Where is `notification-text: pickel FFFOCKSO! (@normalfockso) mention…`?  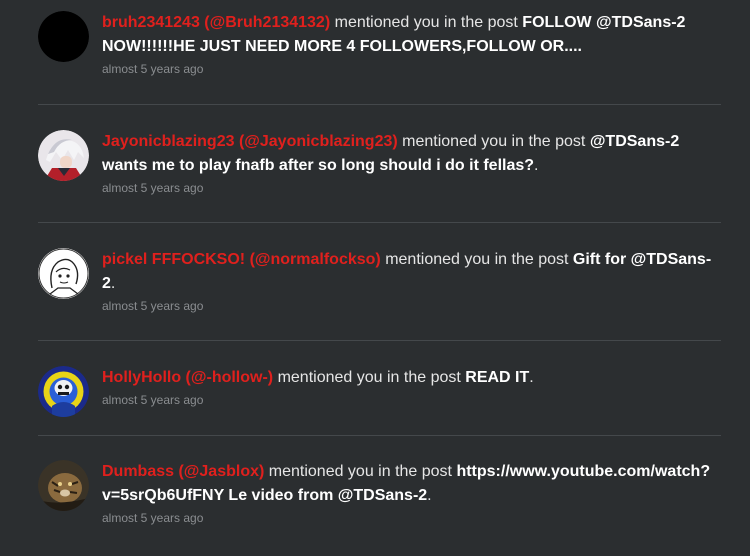
notification-text: pickel FFFOCKSO! (@normalfockso) mention… is located at coordinates (409, 272).